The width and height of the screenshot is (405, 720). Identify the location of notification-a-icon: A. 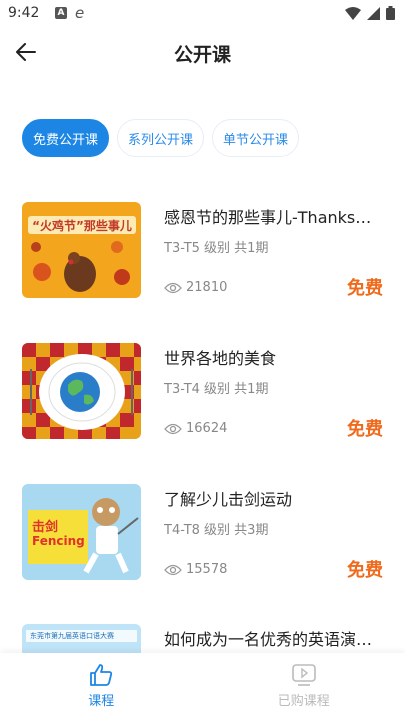
(61, 13).